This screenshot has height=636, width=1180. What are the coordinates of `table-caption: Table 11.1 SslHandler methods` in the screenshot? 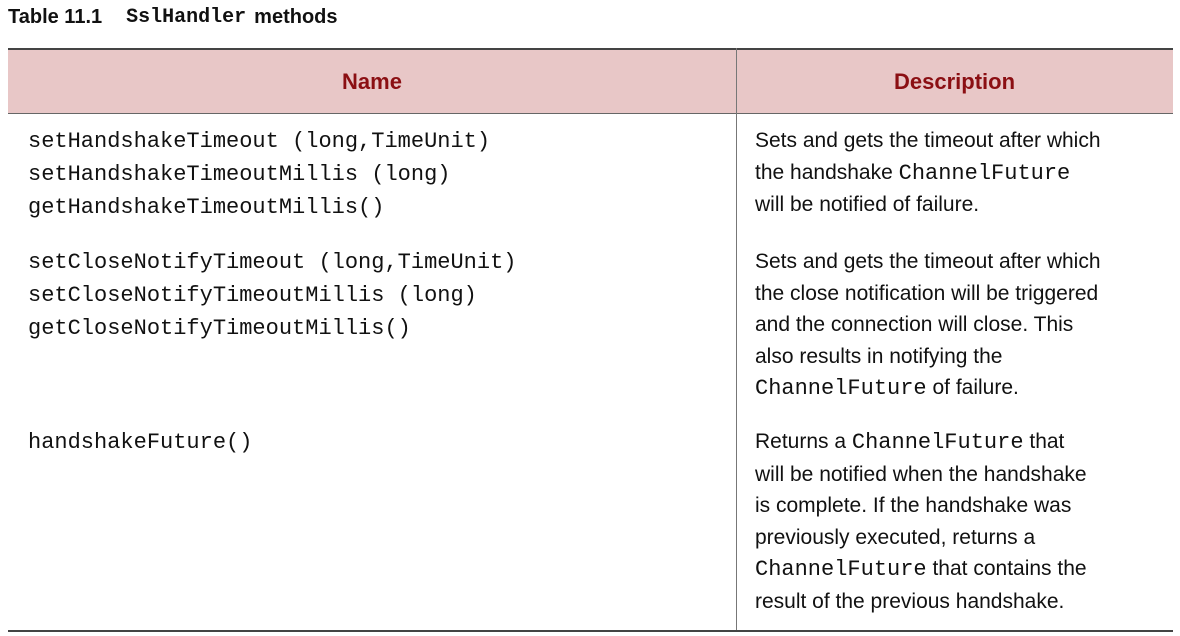 It's located at (173, 17).